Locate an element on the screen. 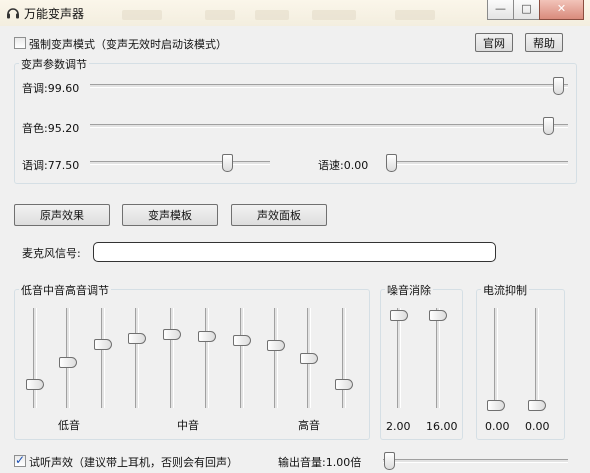  intonation-slider-track is located at coordinates (180, 163).